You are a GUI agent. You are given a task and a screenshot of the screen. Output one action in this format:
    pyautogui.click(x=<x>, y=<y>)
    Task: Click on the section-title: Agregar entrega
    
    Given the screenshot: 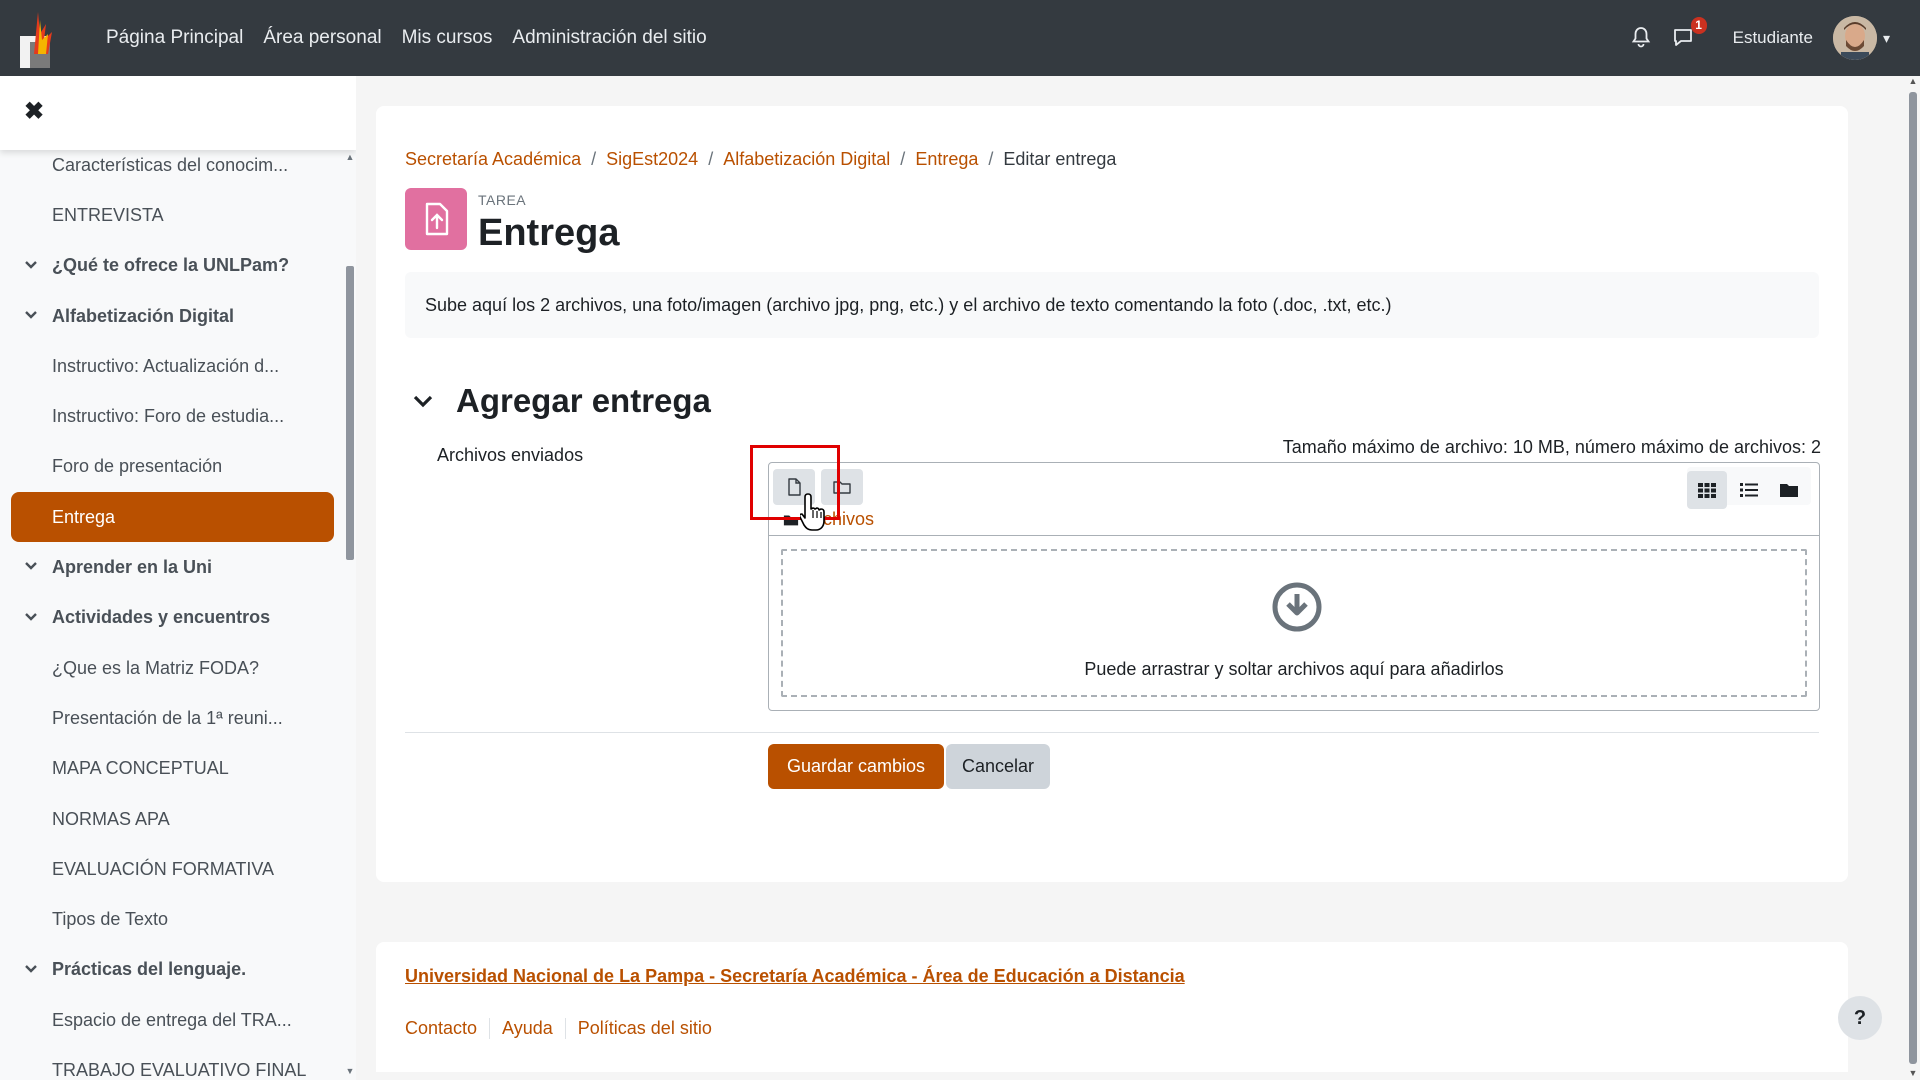 What is the action you would take?
    pyautogui.click(x=583, y=400)
    